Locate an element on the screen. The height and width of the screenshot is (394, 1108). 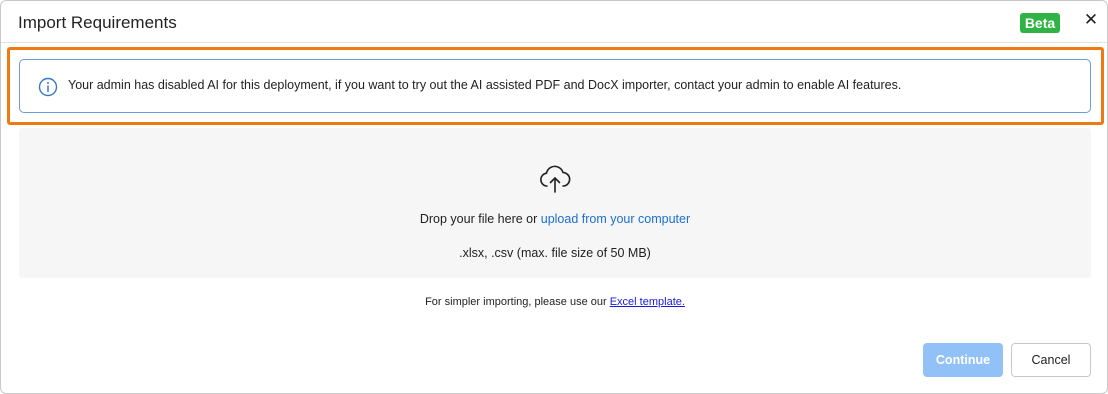
cloud-upload-icon is located at coordinates (555, 179).